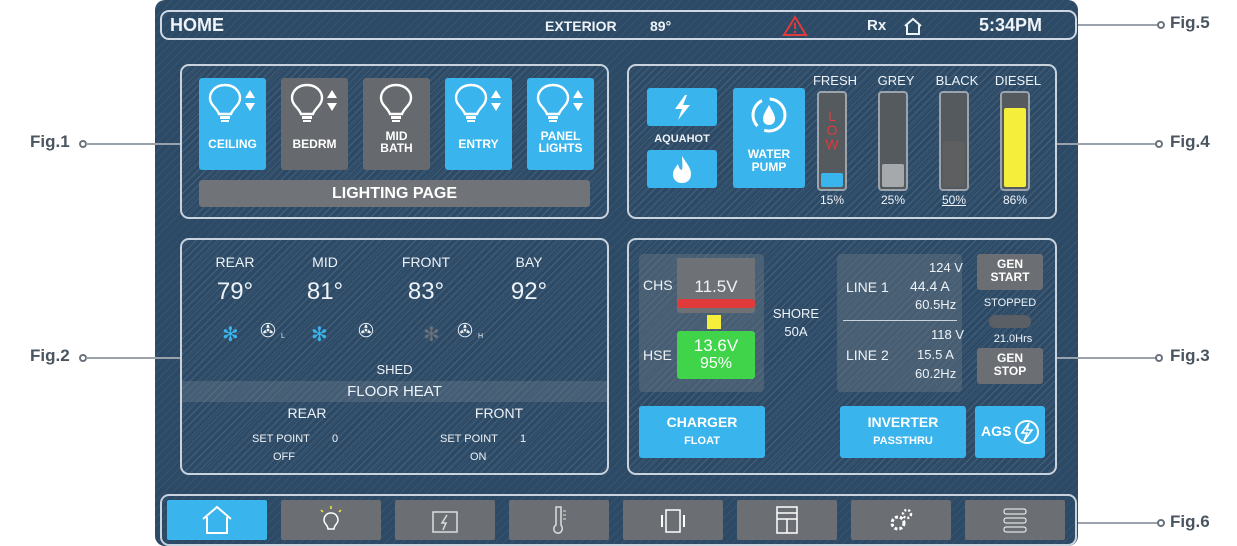  I want to click on lines-divider, so click(900, 320).